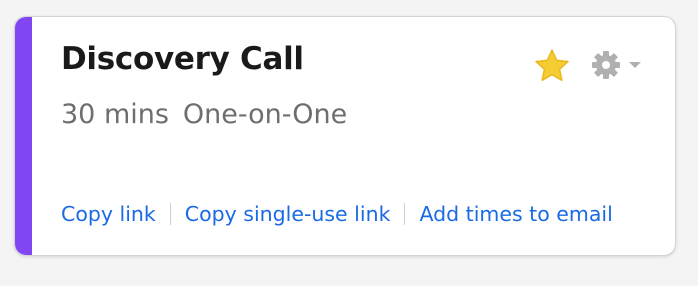 This screenshot has height=286, width=698. I want to click on event-color-bar, so click(23, 136).